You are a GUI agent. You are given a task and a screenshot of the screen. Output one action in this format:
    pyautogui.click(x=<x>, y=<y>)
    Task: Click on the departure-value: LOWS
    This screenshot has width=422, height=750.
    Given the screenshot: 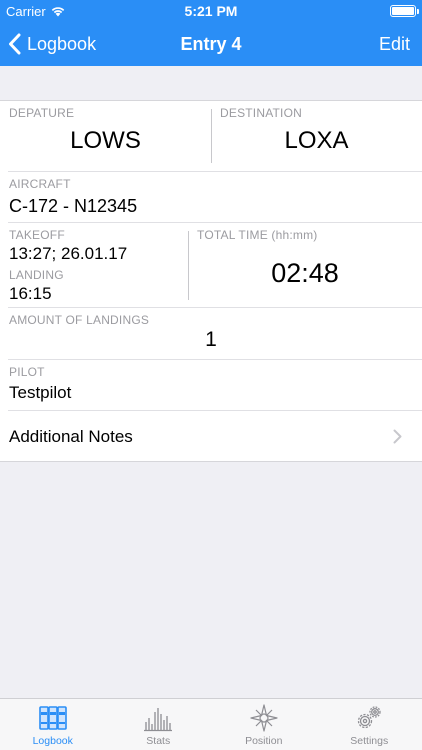 What is the action you would take?
    pyautogui.click(x=105, y=140)
    